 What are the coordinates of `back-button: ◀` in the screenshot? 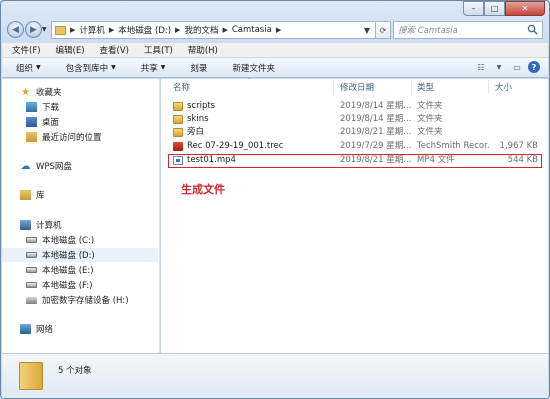 It's located at (15, 29).